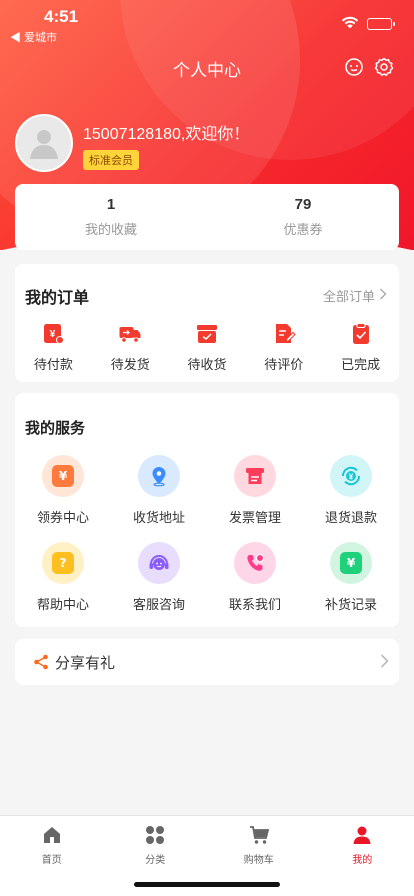 The image size is (414, 896). Describe the element at coordinates (303, 204) in the screenshot. I see `stat-value: 79` at that location.